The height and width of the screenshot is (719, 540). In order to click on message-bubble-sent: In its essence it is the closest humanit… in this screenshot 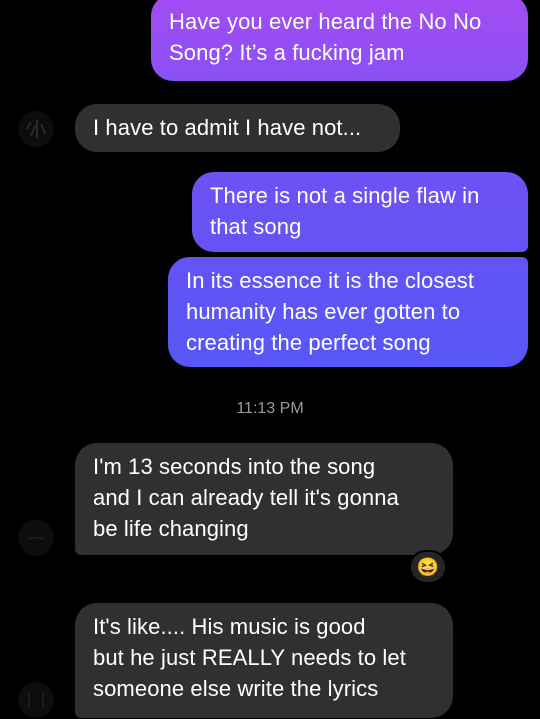, I will do `click(348, 312)`.